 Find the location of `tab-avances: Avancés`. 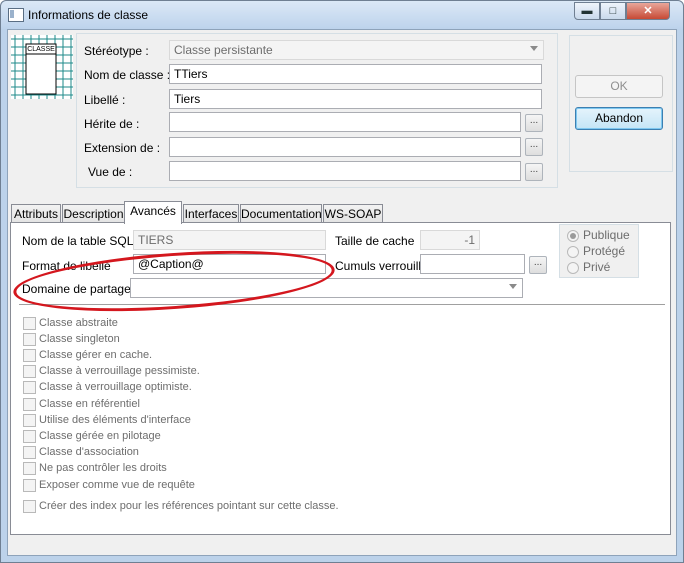

tab-avances: Avancés is located at coordinates (153, 212).